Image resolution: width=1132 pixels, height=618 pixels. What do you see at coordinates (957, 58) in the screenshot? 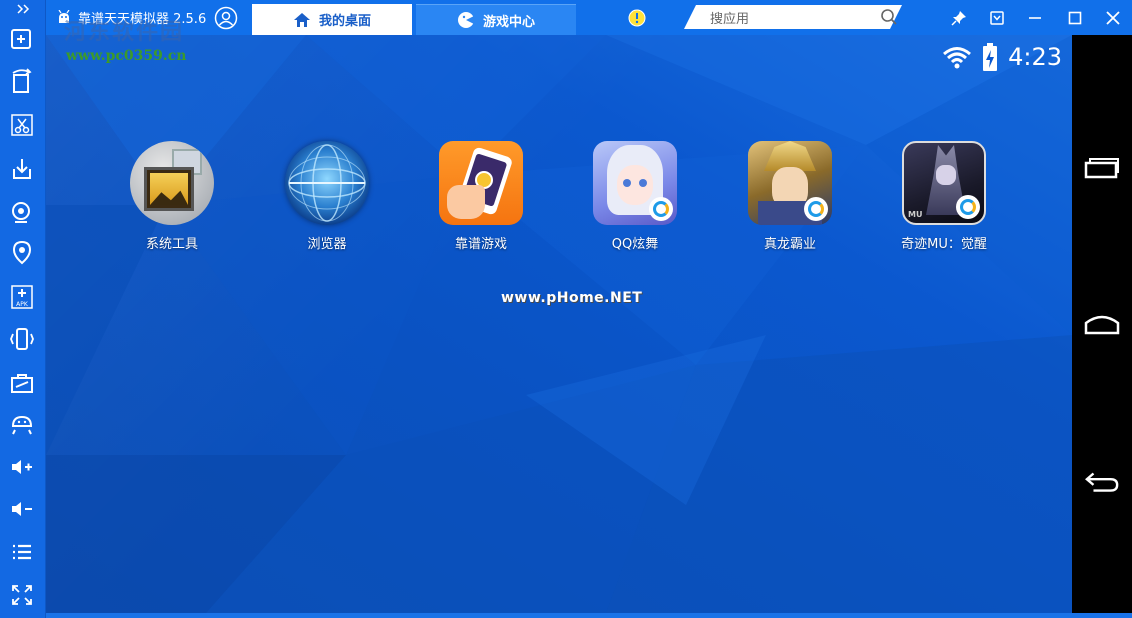
I see `wifi-icon` at bounding box center [957, 58].